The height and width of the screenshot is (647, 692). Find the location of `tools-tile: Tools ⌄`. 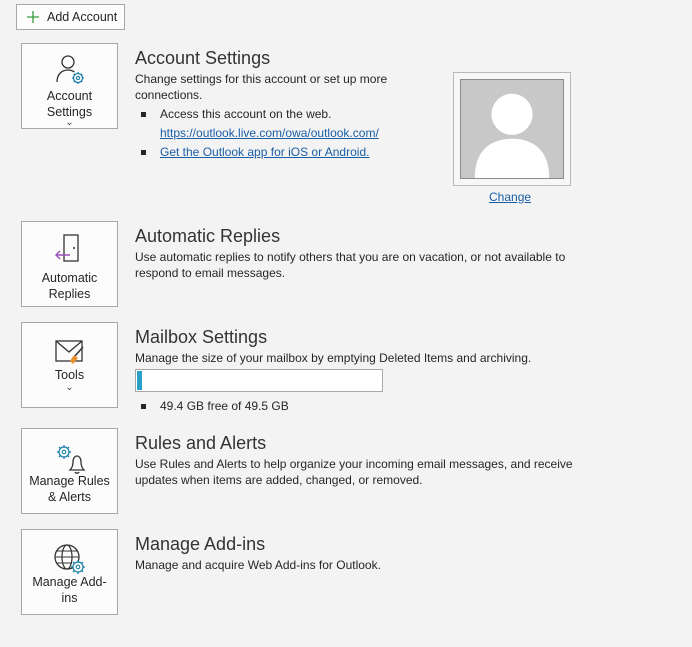

tools-tile: Tools ⌄ is located at coordinates (69, 365).